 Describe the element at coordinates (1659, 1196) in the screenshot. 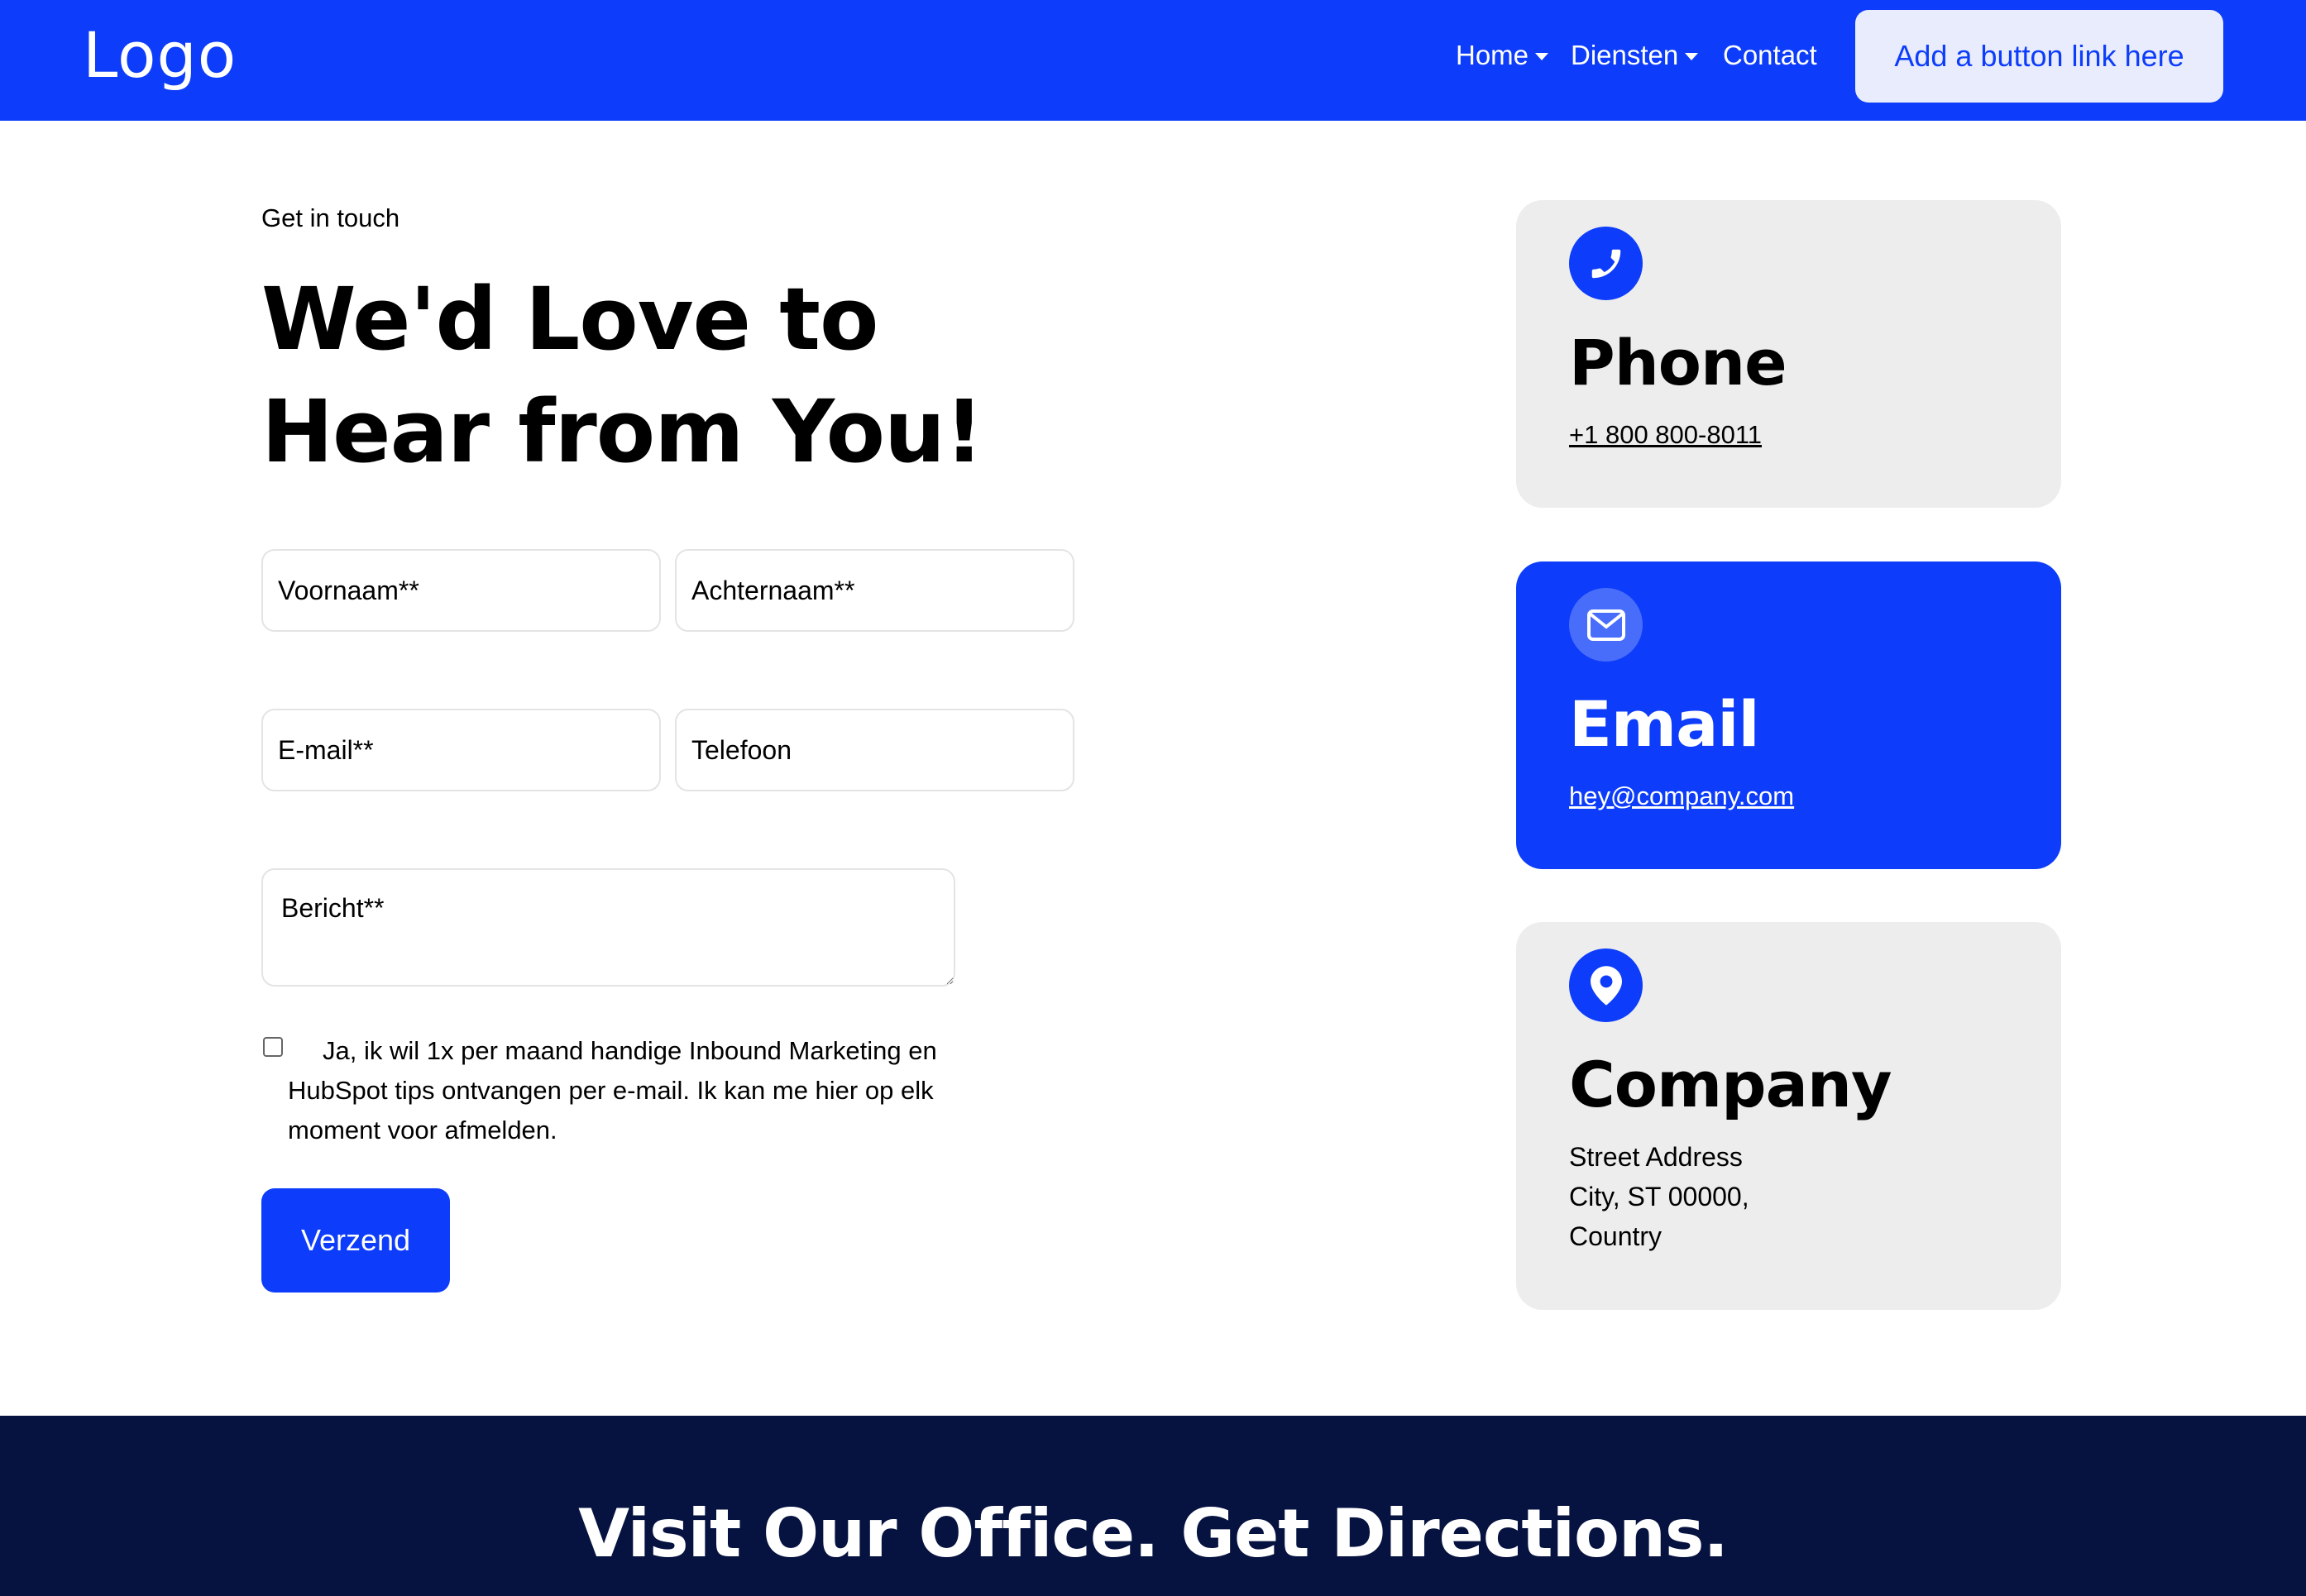

I see `address-line: City, ST 00000,` at that location.